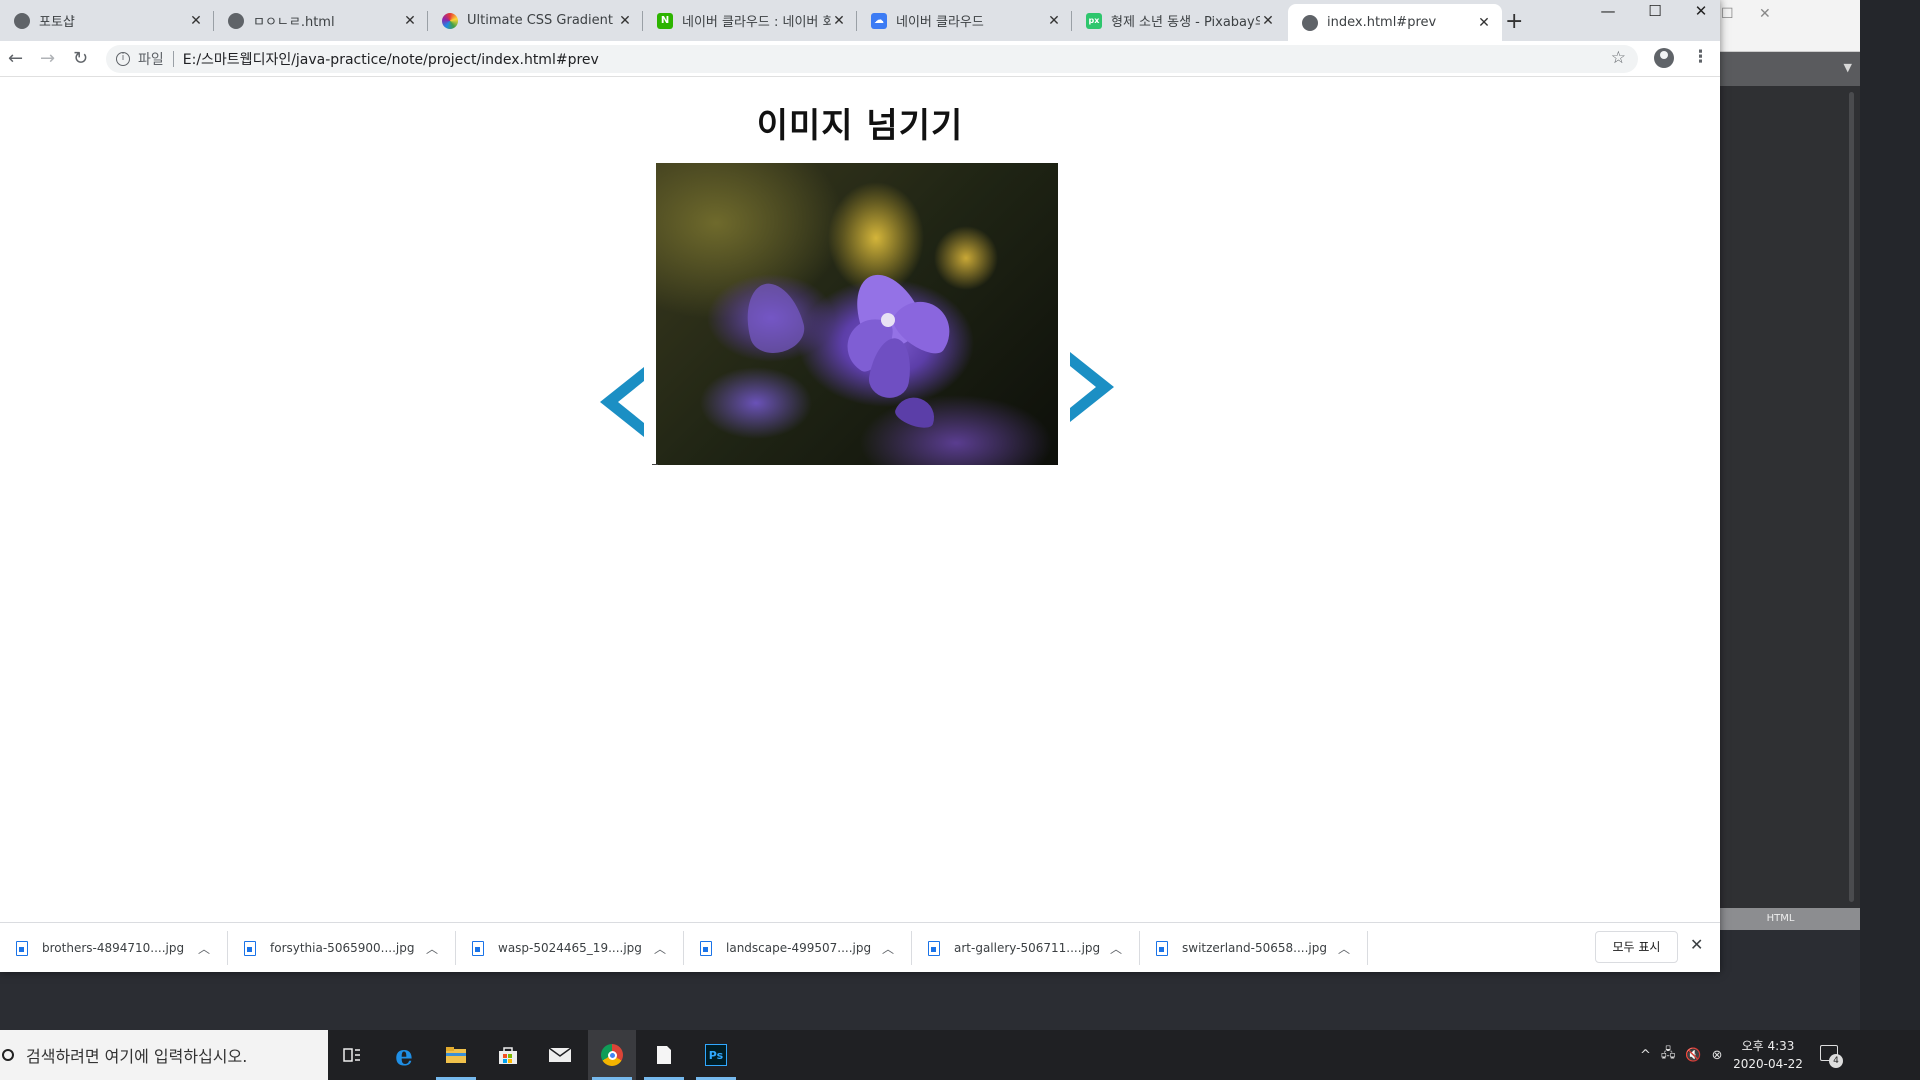 This screenshot has height=1080, width=1920. Describe the element at coordinates (1700, 57) in the screenshot. I see `more-menu-icon: ⋮` at that location.